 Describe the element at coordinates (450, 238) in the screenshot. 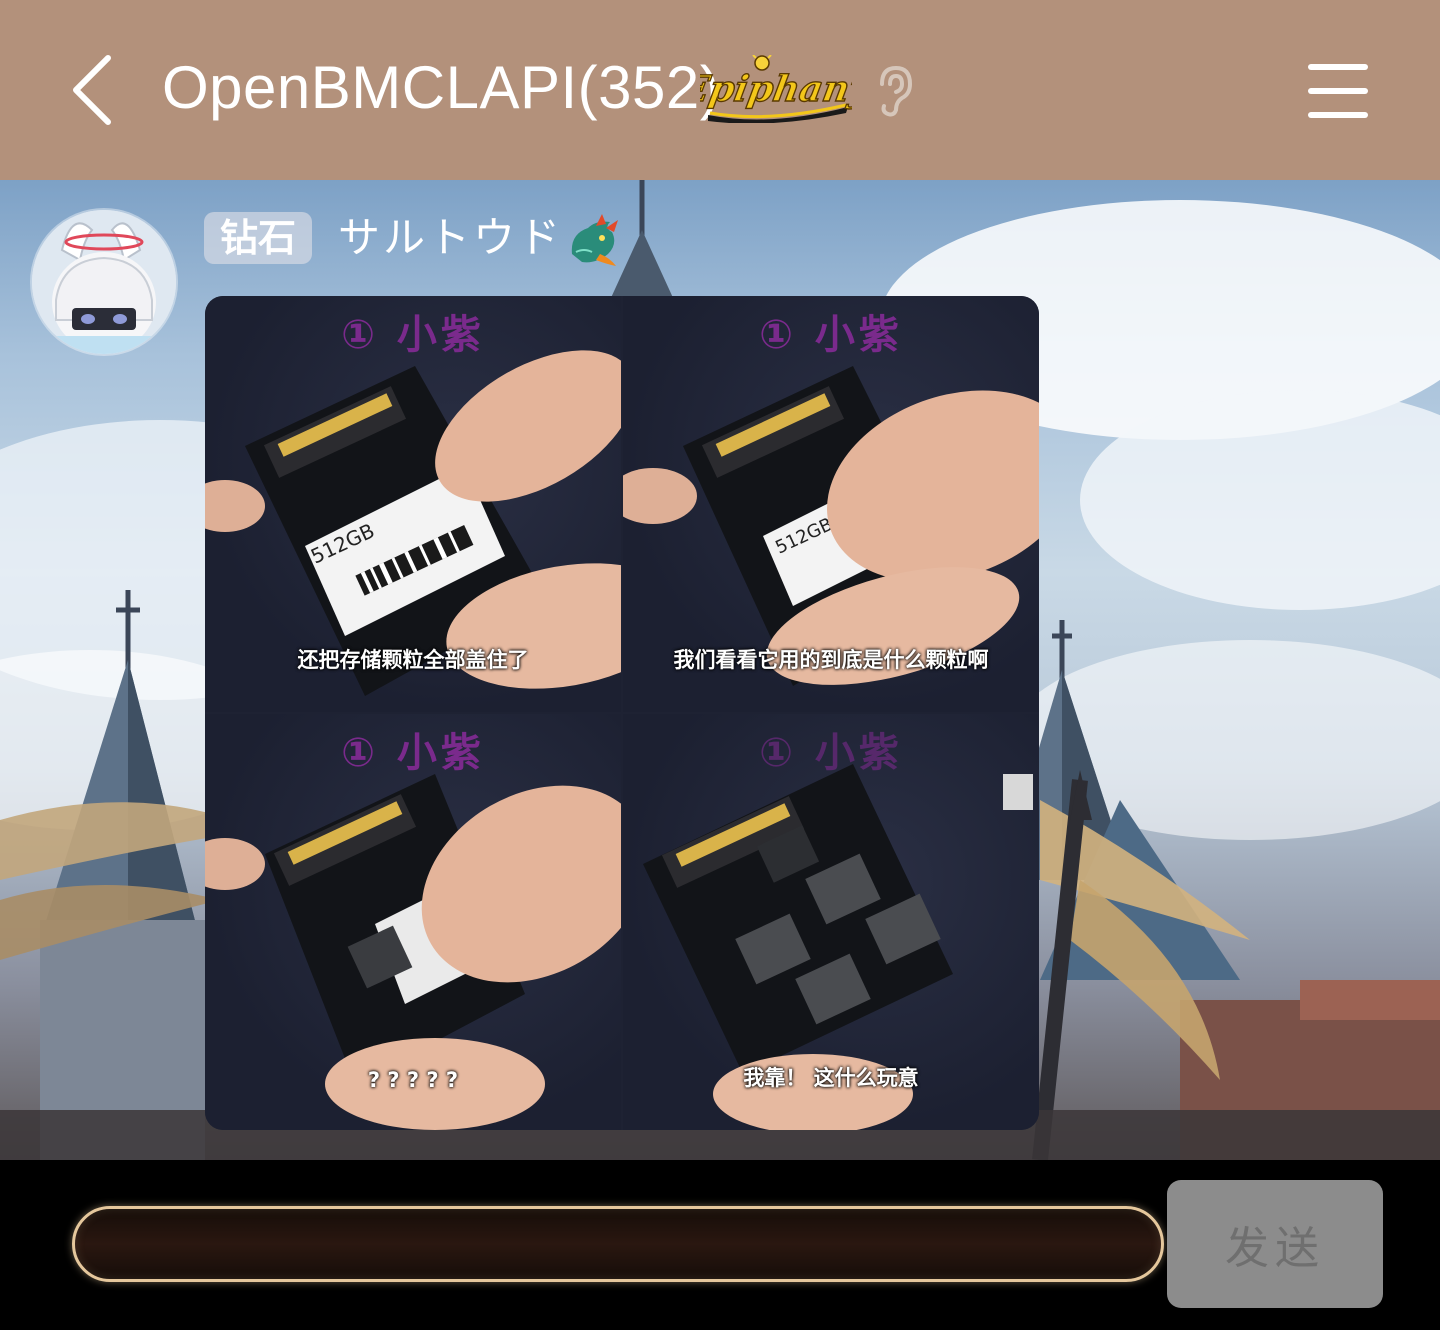

I see `sender-name: サルトウド` at that location.